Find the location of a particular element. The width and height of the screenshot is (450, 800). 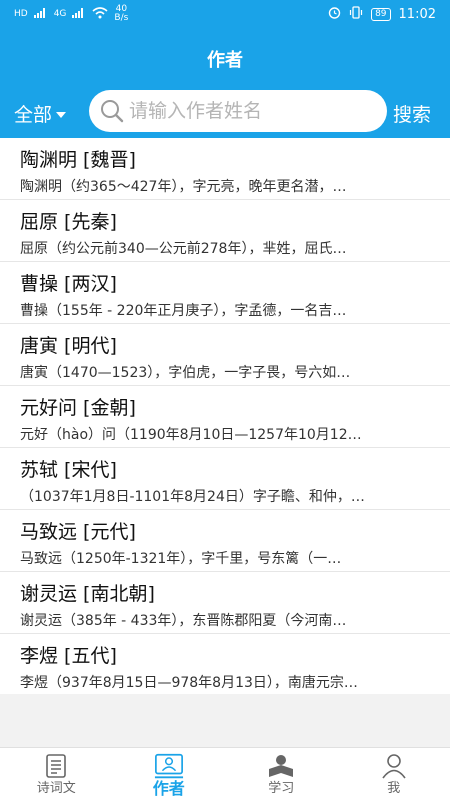

nav-label: 作者 is located at coordinates (168, 788).